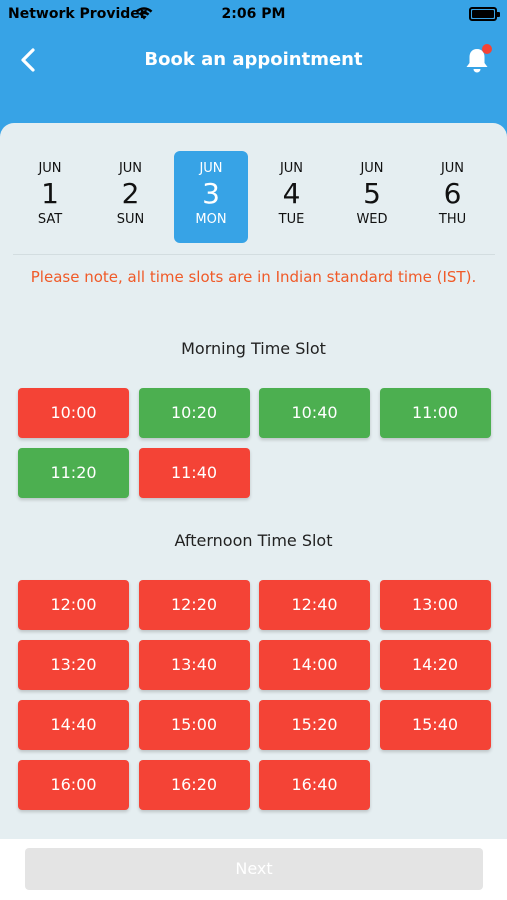 The width and height of the screenshot is (507, 900). What do you see at coordinates (452, 219) in the screenshot?
I see `date-weekday: THU` at bounding box center [452, 219].